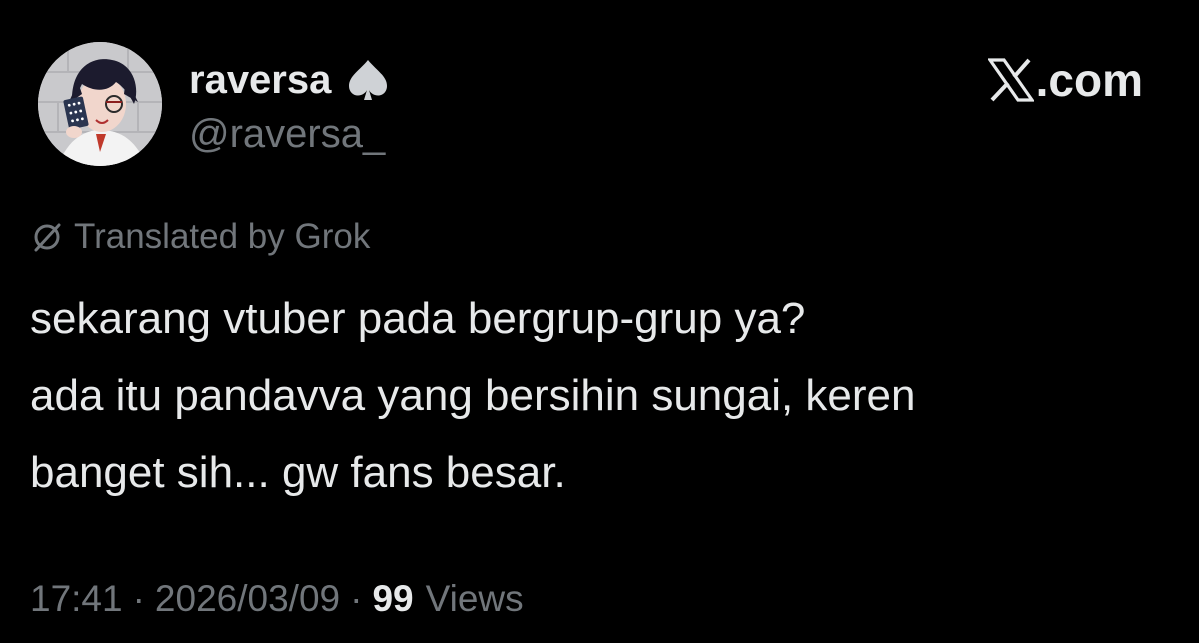 The width and height of the screenshot is (1199, 643). What do you see at coordinates (287, 134) in the screenshot?
I see `user-handle: @raversa_` at bounding box center [287, 134].